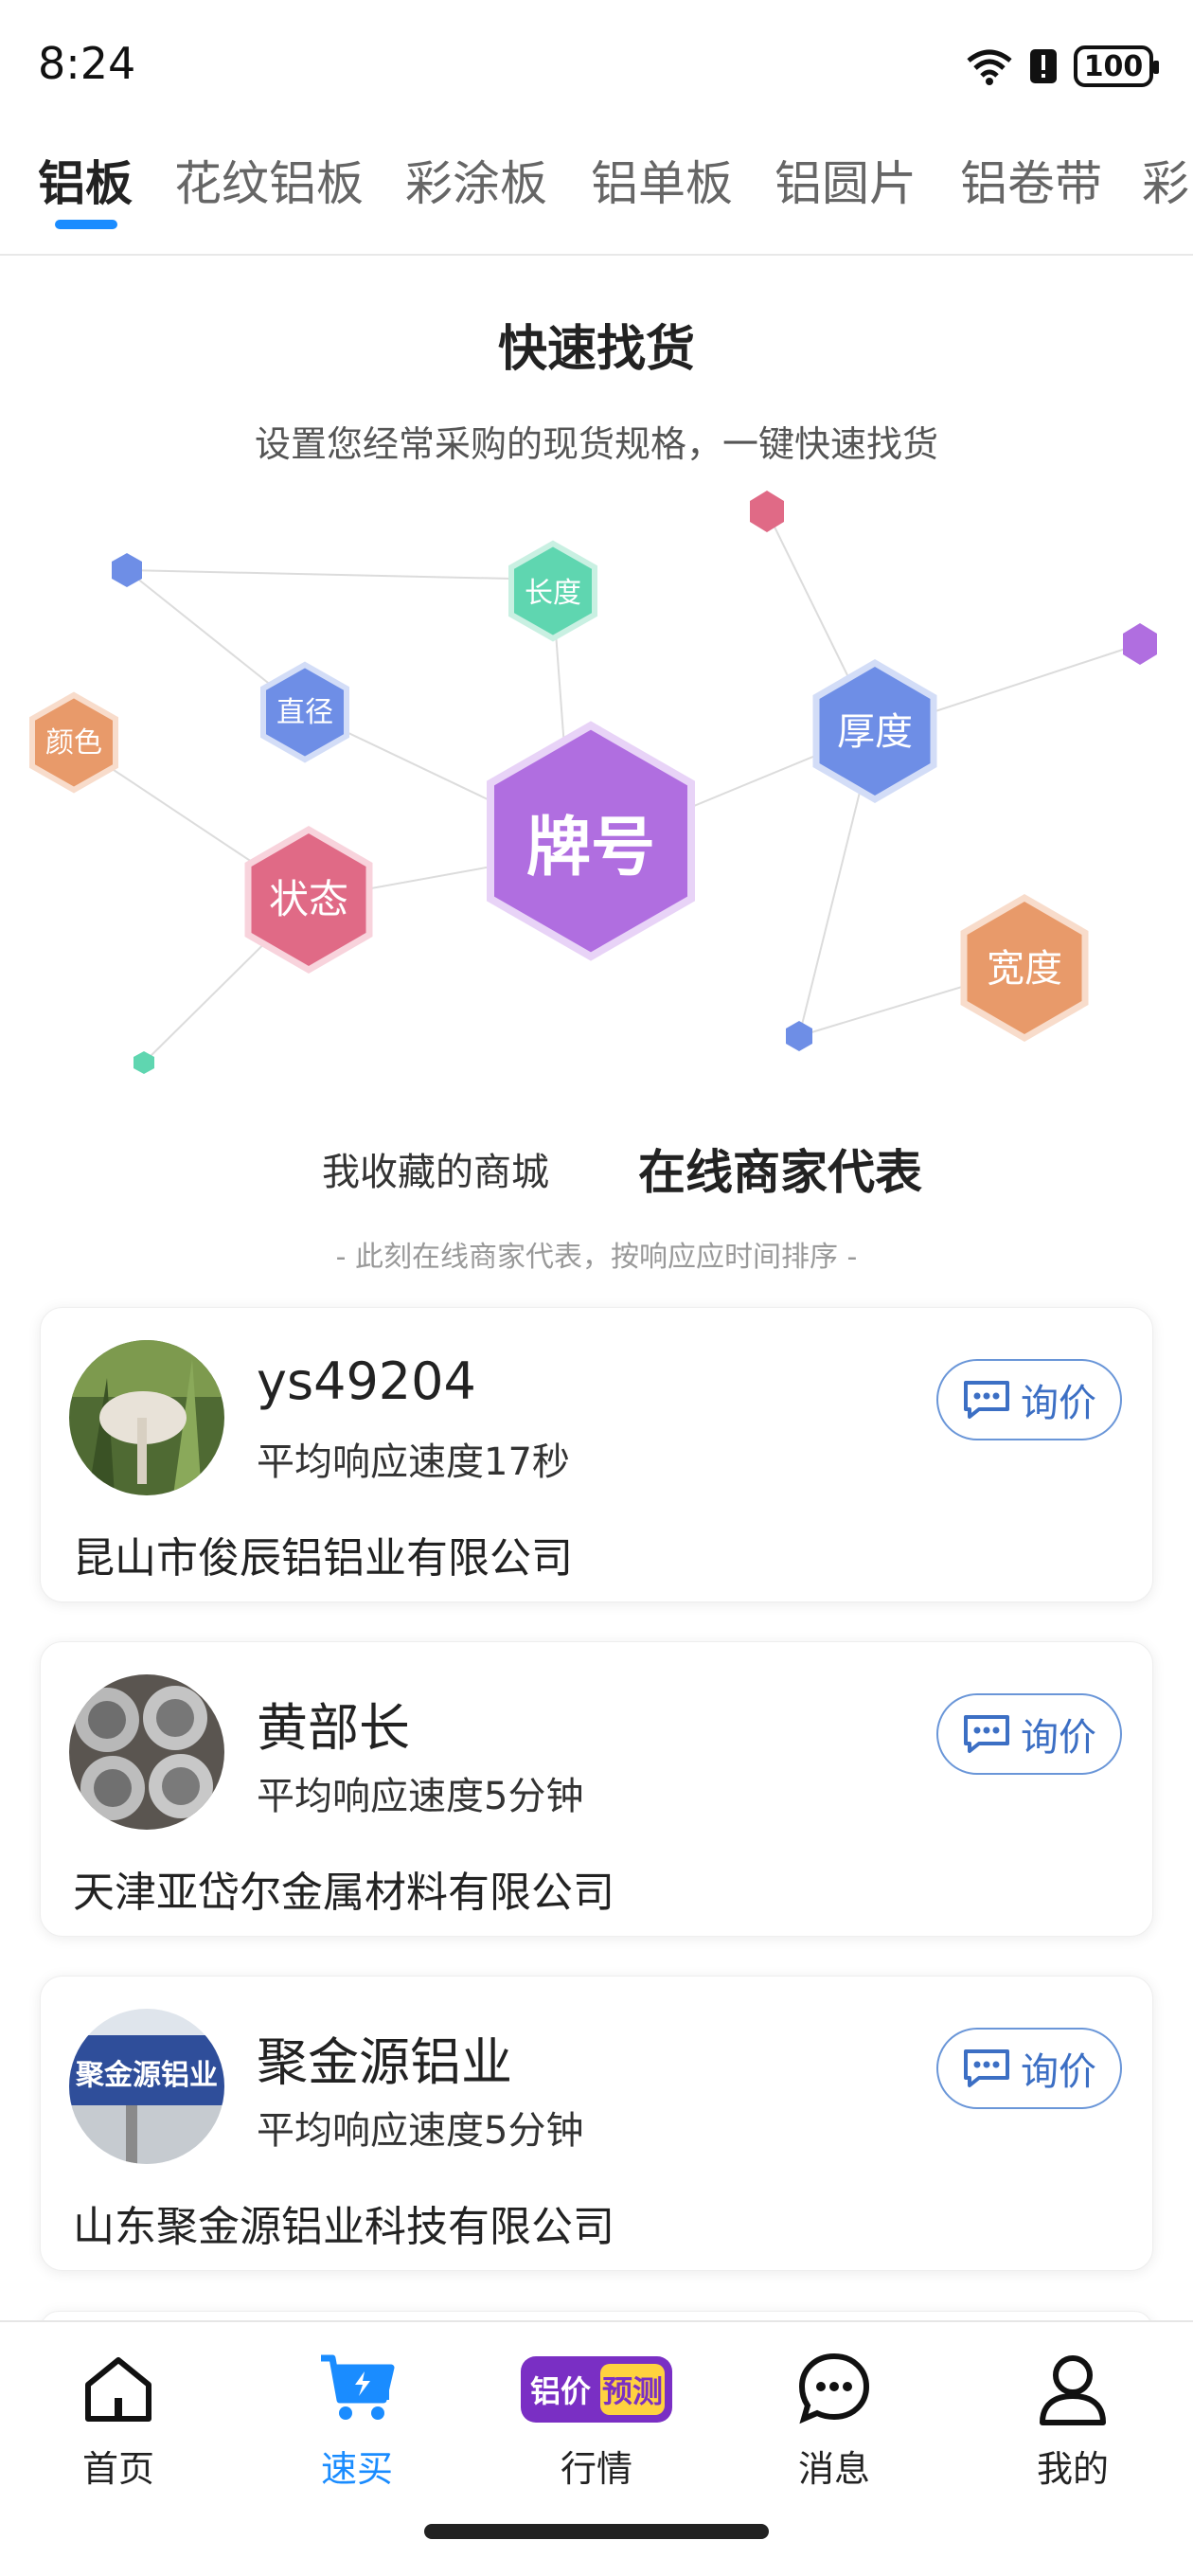  I want to click on node-color-label: 颜色, so click(73, 743).